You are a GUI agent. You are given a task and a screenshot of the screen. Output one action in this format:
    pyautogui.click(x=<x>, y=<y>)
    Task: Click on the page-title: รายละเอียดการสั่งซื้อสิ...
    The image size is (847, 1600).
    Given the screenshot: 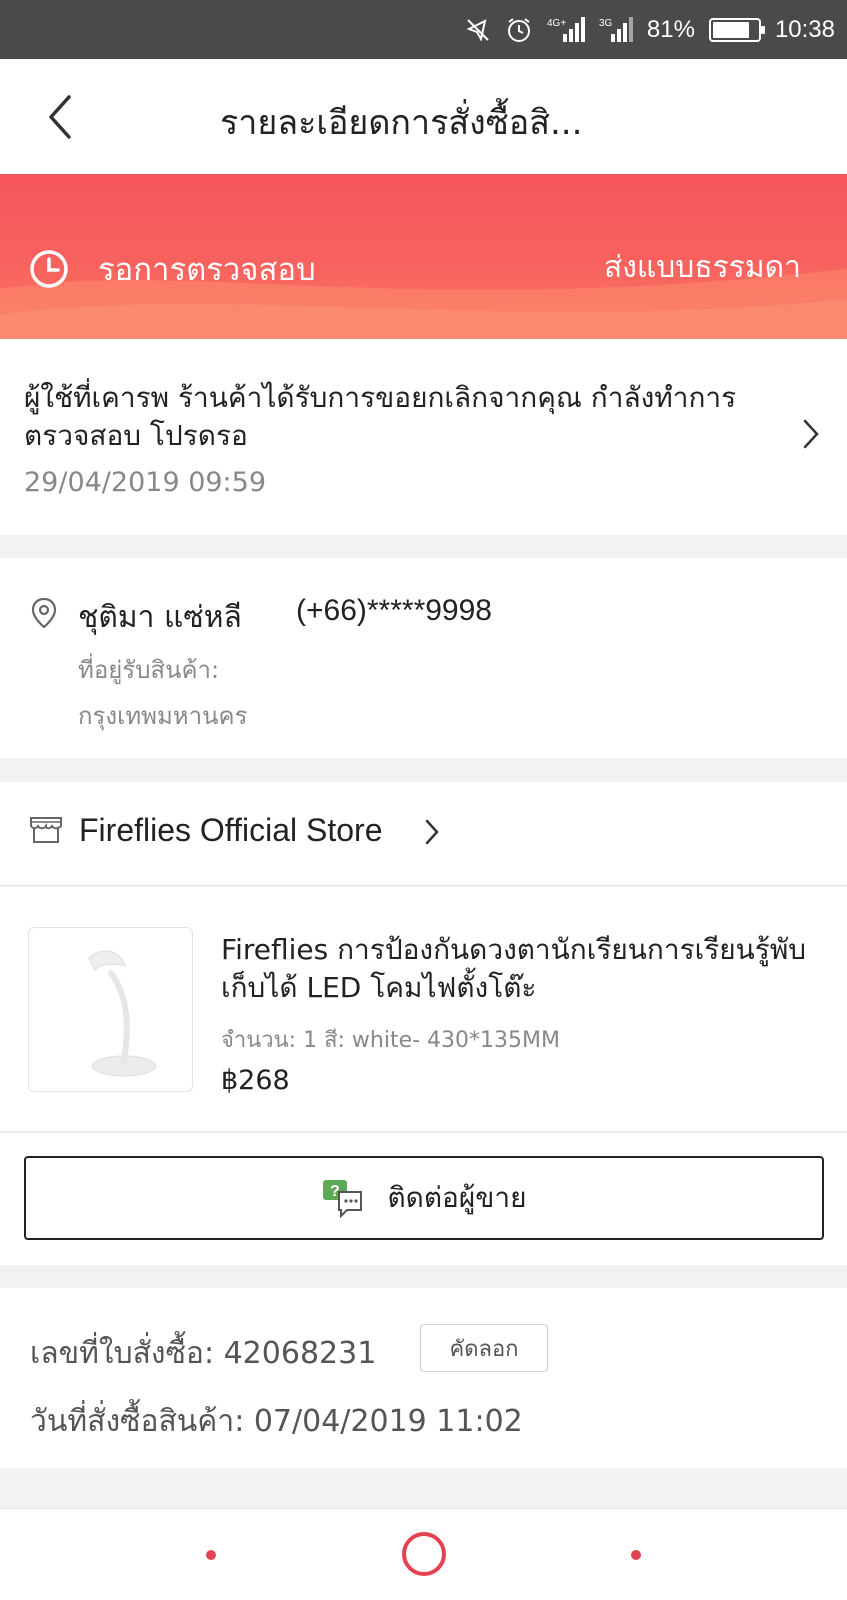 What is the action you would take?
    pyautogui.click(x=401, y=123)
    